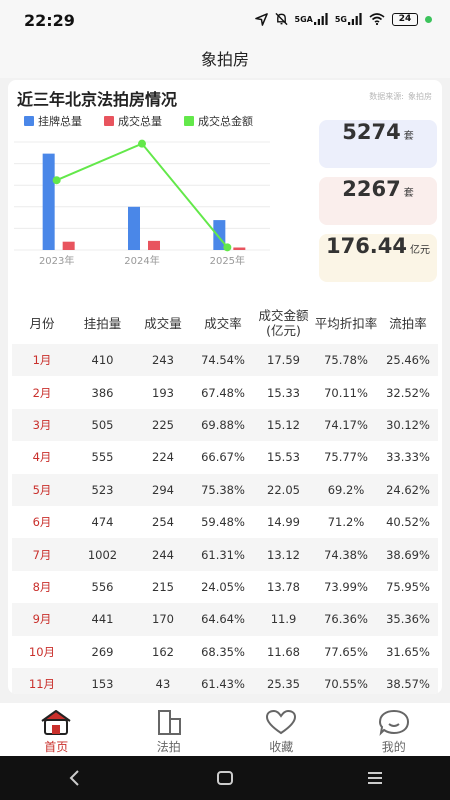 This screenshot has width=450, height=800. What do you see at coordinates (283, 651) in the screenshot?
I see `cell-deal-amount: 11.68` at bounding box center [283, 651].